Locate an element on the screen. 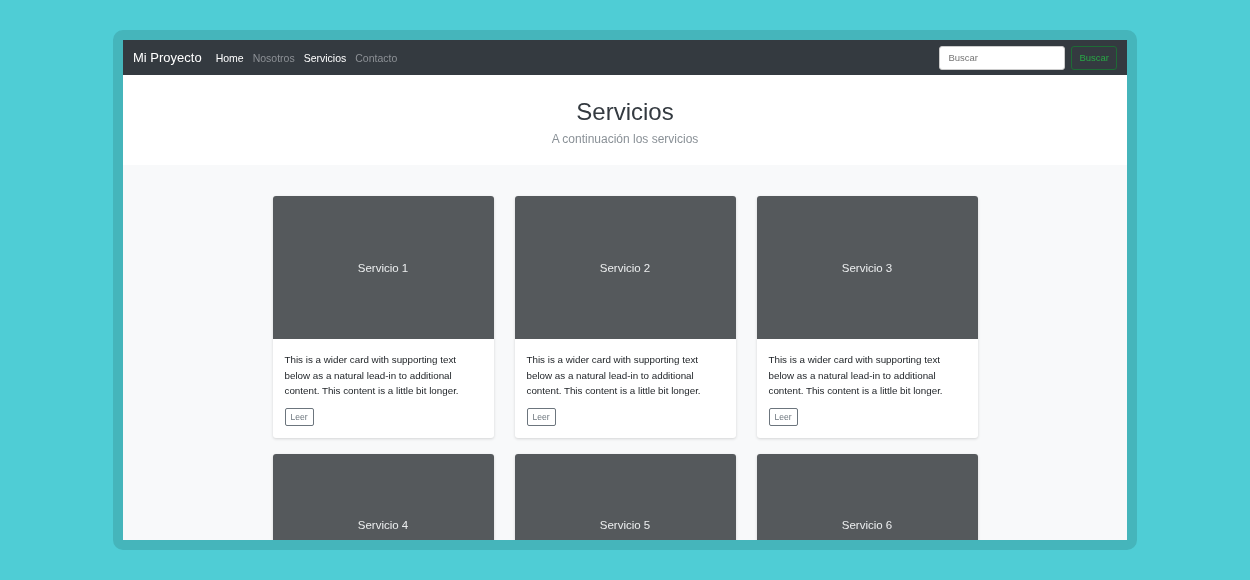 The height and width of the screenshot is (580, 1250). image-label: Servicio 2 is located at coordinates (625, 267).